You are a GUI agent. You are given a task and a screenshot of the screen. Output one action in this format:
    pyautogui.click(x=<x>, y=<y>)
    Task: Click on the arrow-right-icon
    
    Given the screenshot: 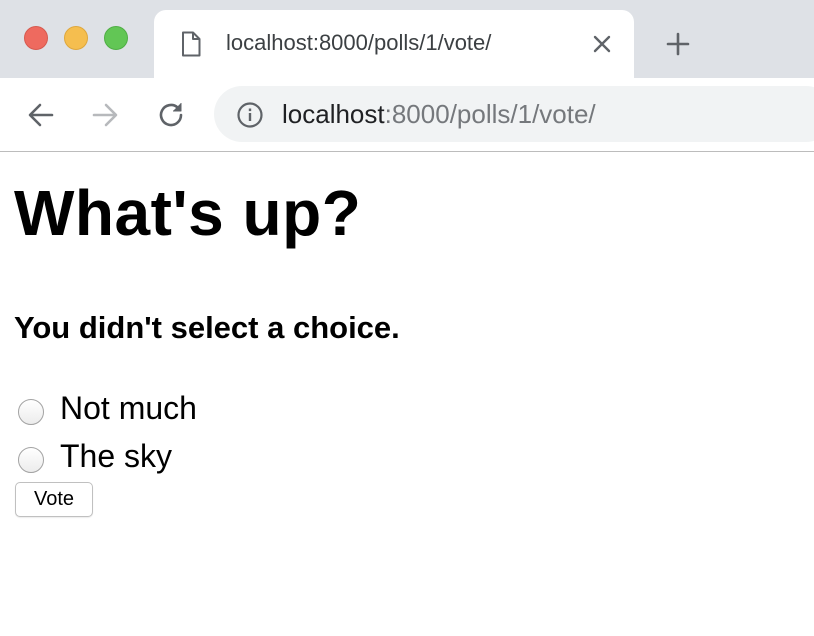 What is the action you would take?
    pyautogui.click(x=105, y=115)
    